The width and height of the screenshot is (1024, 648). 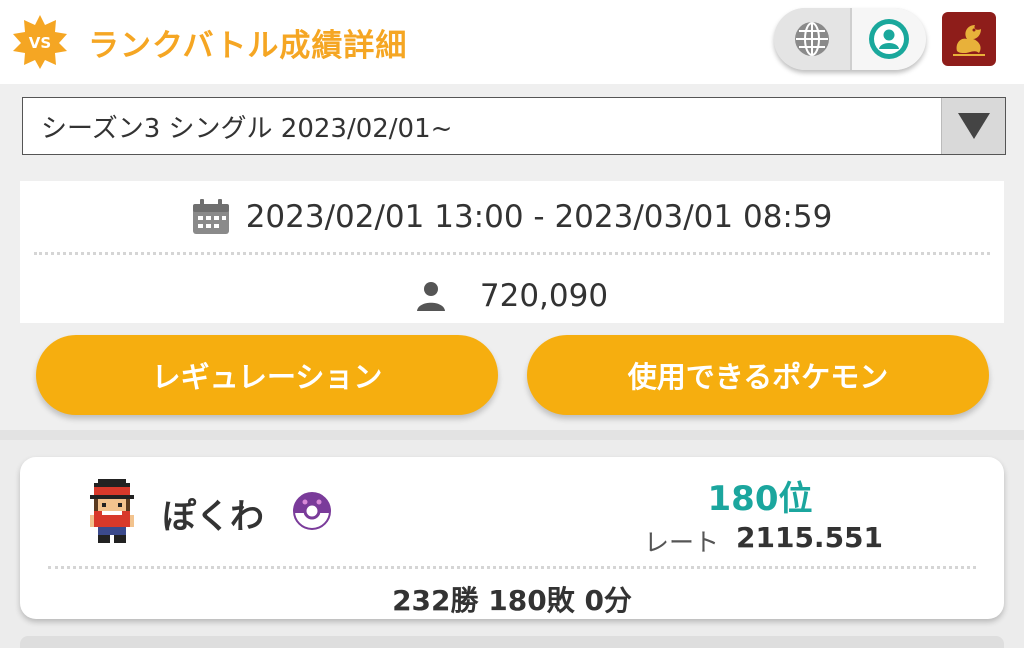 I want to click on vs-badge-icon: VS, so click(x=40, y=42).